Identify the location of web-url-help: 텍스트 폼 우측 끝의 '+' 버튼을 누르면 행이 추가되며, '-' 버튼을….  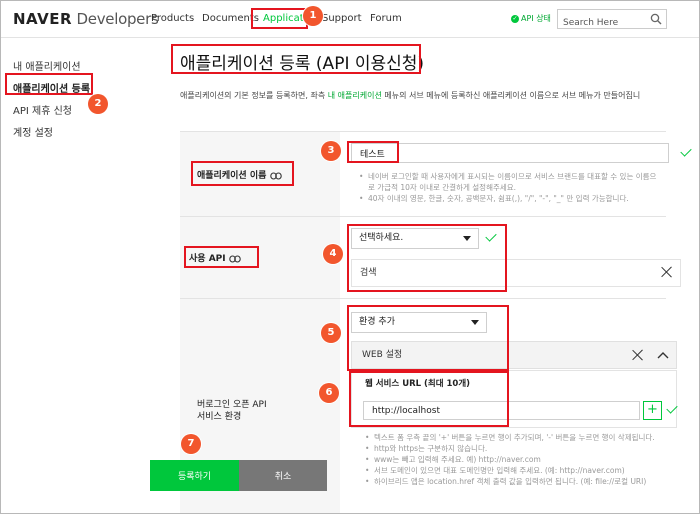
(515, 459).